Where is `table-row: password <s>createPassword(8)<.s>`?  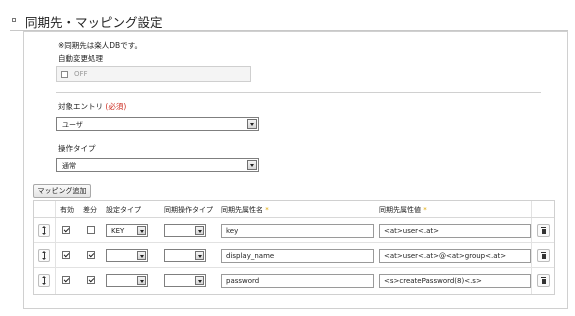
table-row: password <s>createPassword(8)<.s> is located at coordinates (294, 280).